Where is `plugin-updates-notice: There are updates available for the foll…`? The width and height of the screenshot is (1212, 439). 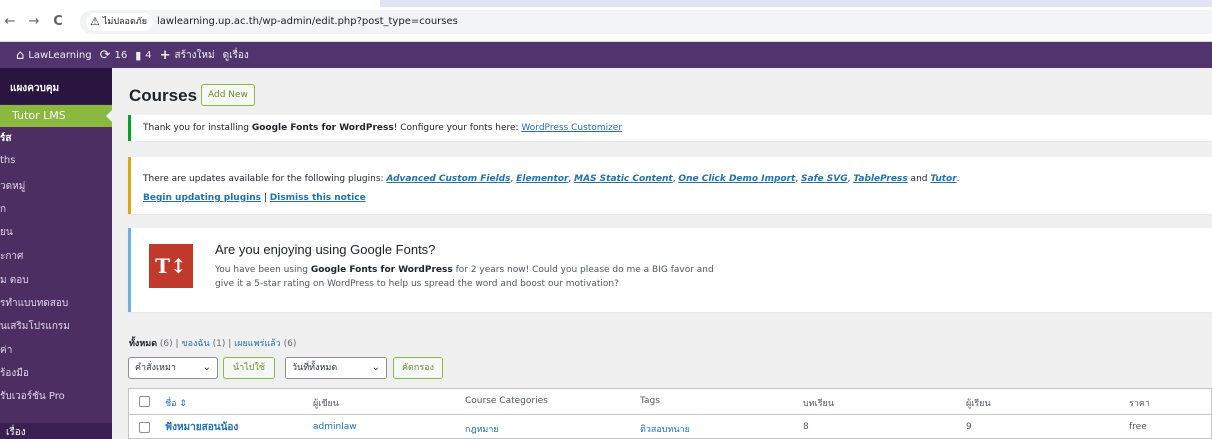
plugin-updates-notice: There are updates available for the foll… is located at coordinates (670, 185).